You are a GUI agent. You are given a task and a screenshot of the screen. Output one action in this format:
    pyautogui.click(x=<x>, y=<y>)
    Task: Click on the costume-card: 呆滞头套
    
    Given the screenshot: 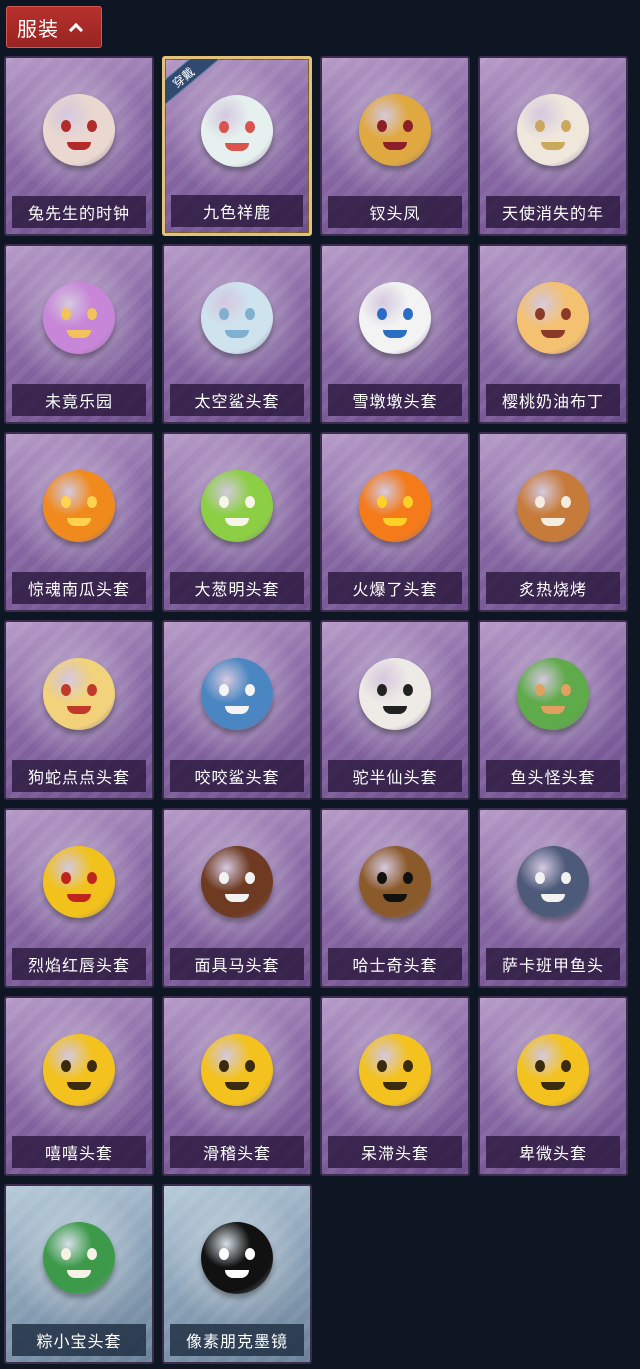 What is the action you would take?
    pyautogui.click(x=395, y=1086)
    